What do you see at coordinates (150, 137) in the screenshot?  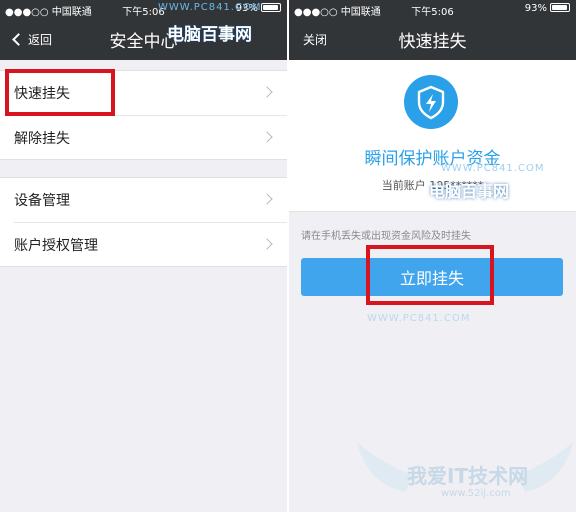 I see `menu-item-cancel-report-loss: 解除挂失` at bounding box center [150, 137].